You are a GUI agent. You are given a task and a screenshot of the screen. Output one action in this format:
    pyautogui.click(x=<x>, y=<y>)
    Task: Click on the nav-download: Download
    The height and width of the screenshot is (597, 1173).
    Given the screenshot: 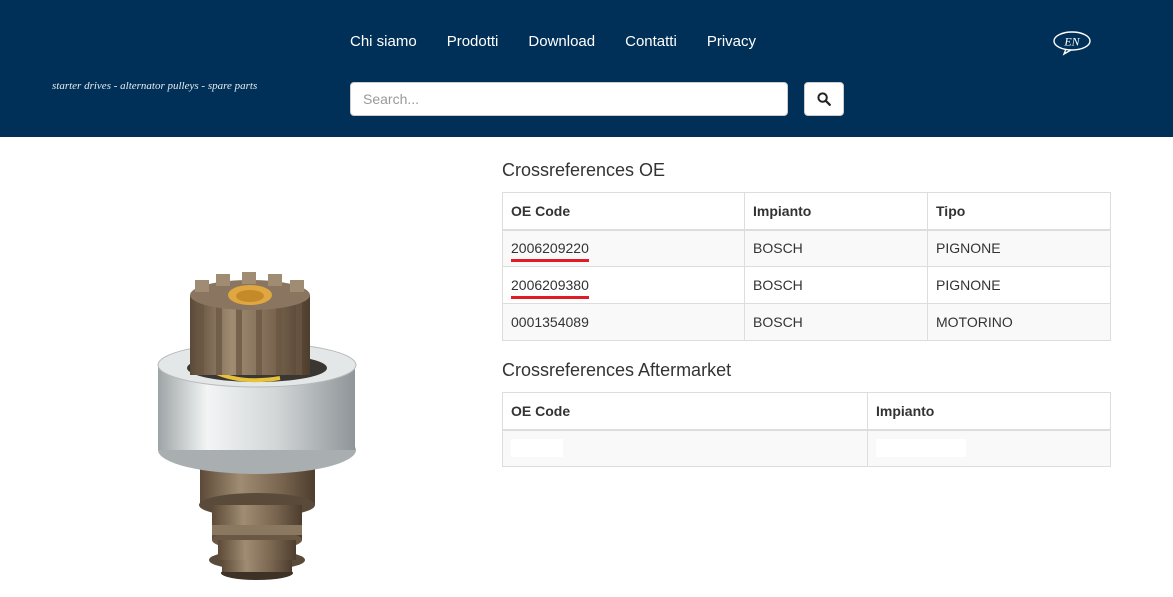 What is the action you would take?
    pyautogui.click(x=561, y=41)
    